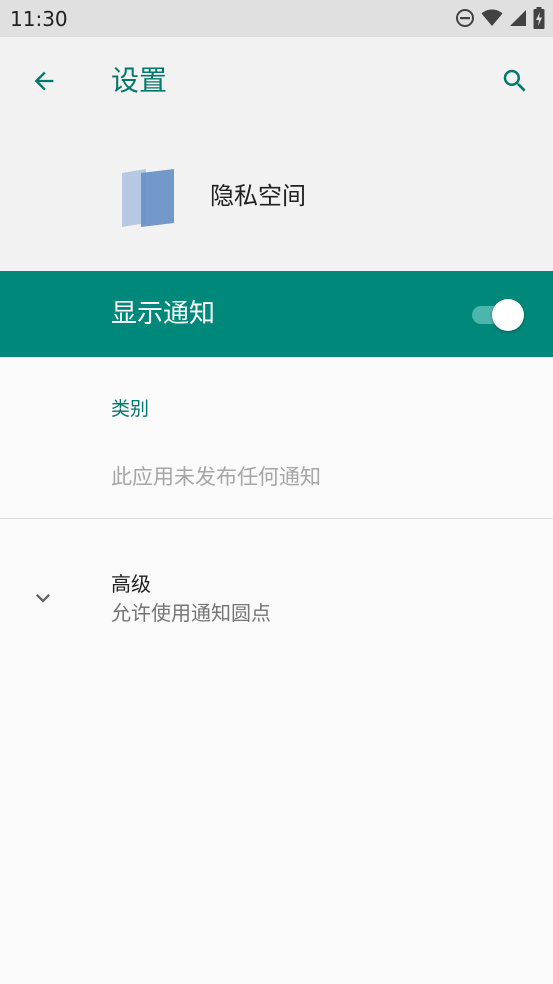 The image size is (553, 984). Describe the element at coordinates (518, 18) in the screenshot. I see `cellular-signal-icon` at that location.